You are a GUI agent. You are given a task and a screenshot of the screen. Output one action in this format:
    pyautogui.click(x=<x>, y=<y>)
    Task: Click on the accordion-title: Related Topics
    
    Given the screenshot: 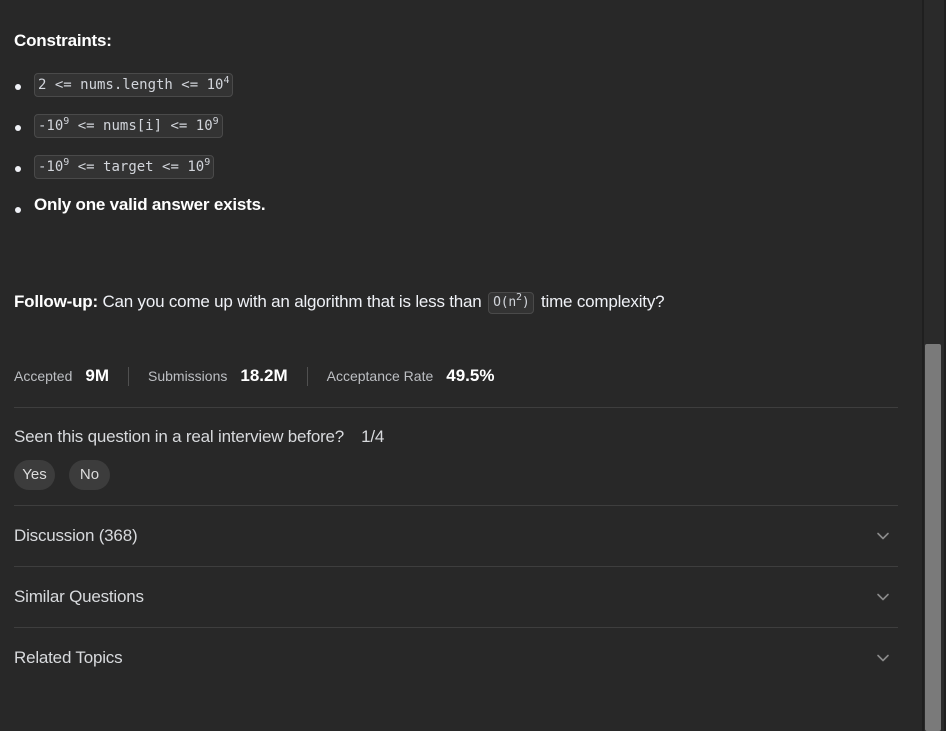 What is the action you would take?
    pyautogui.click(x=68, y=657)
    